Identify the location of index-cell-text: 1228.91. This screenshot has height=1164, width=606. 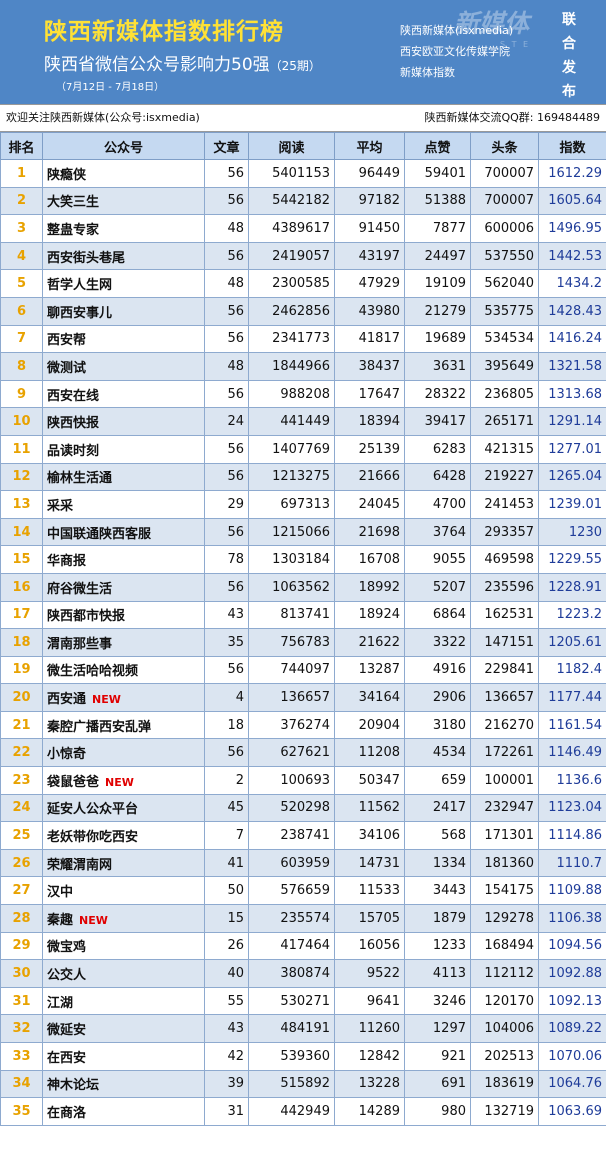
(575, 587).